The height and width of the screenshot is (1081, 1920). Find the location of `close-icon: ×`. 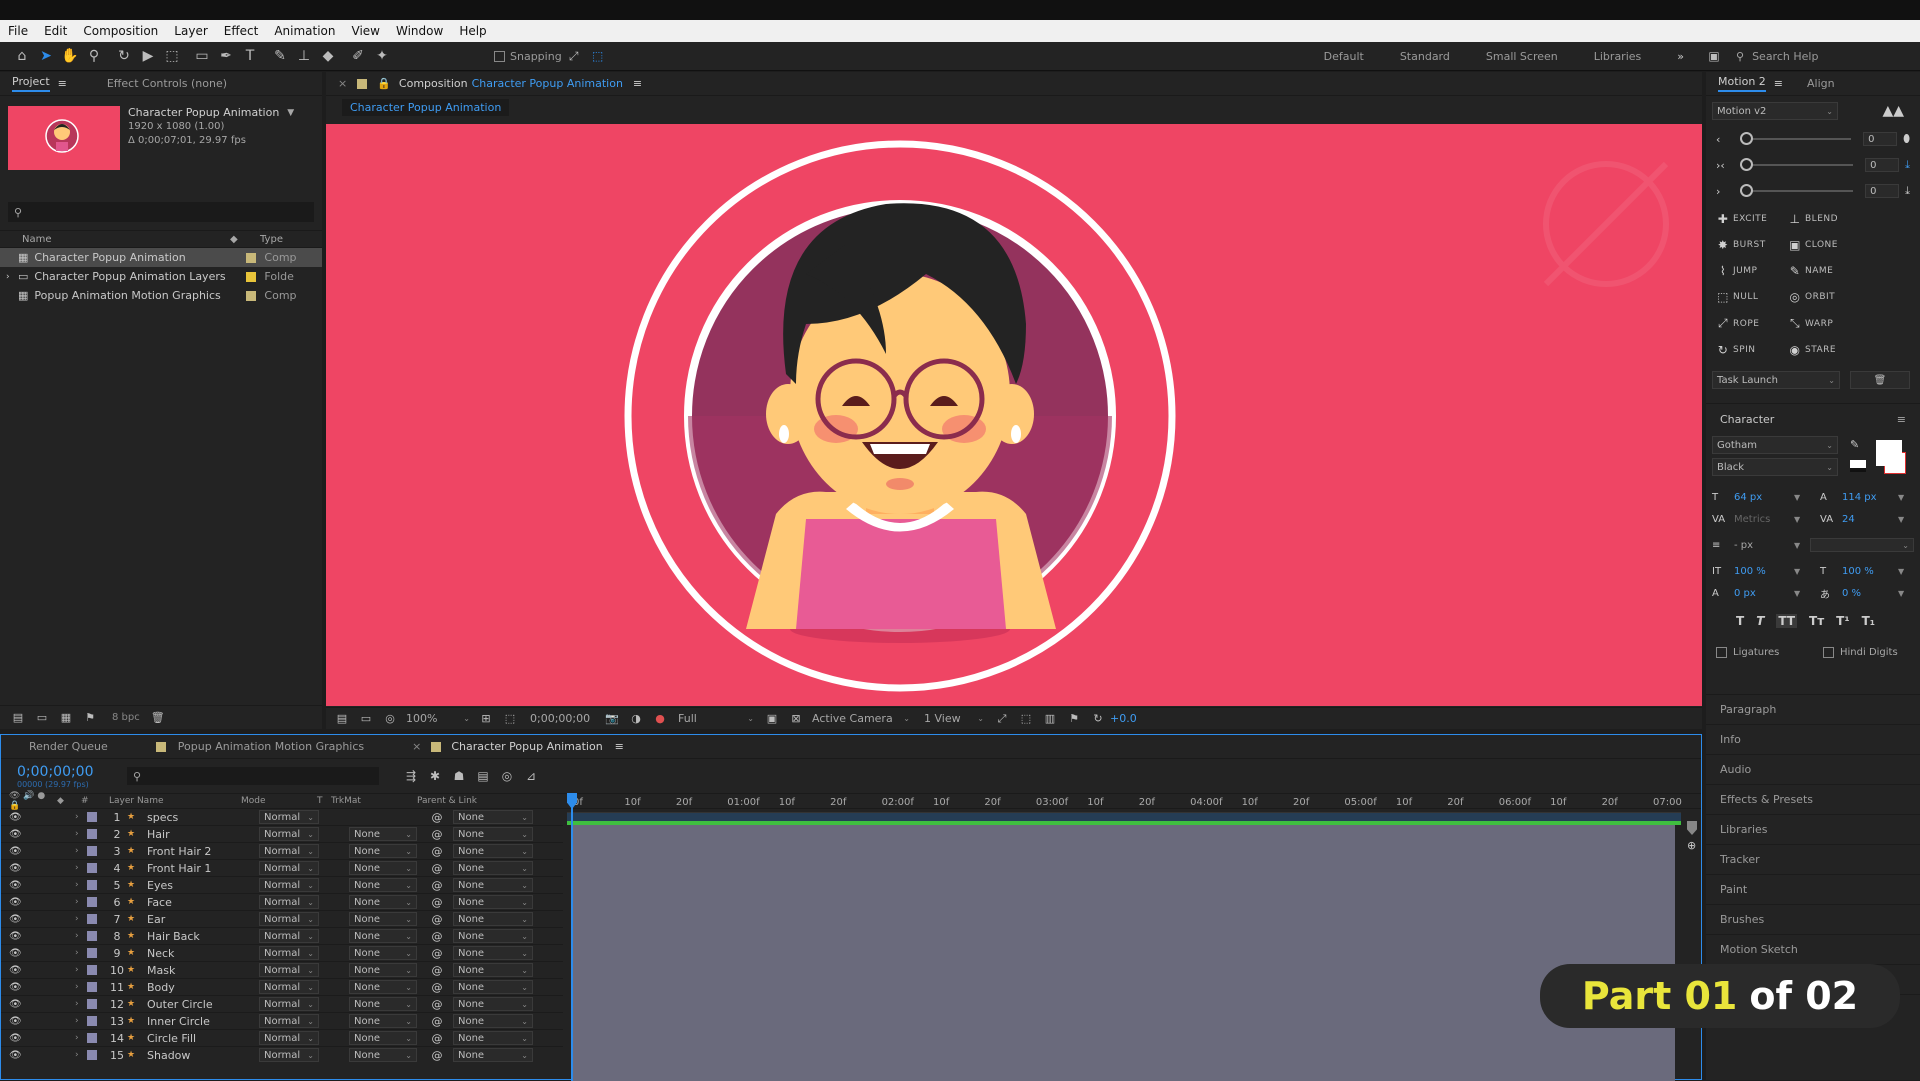

close-icon: × is located at coordinates (342, 83).